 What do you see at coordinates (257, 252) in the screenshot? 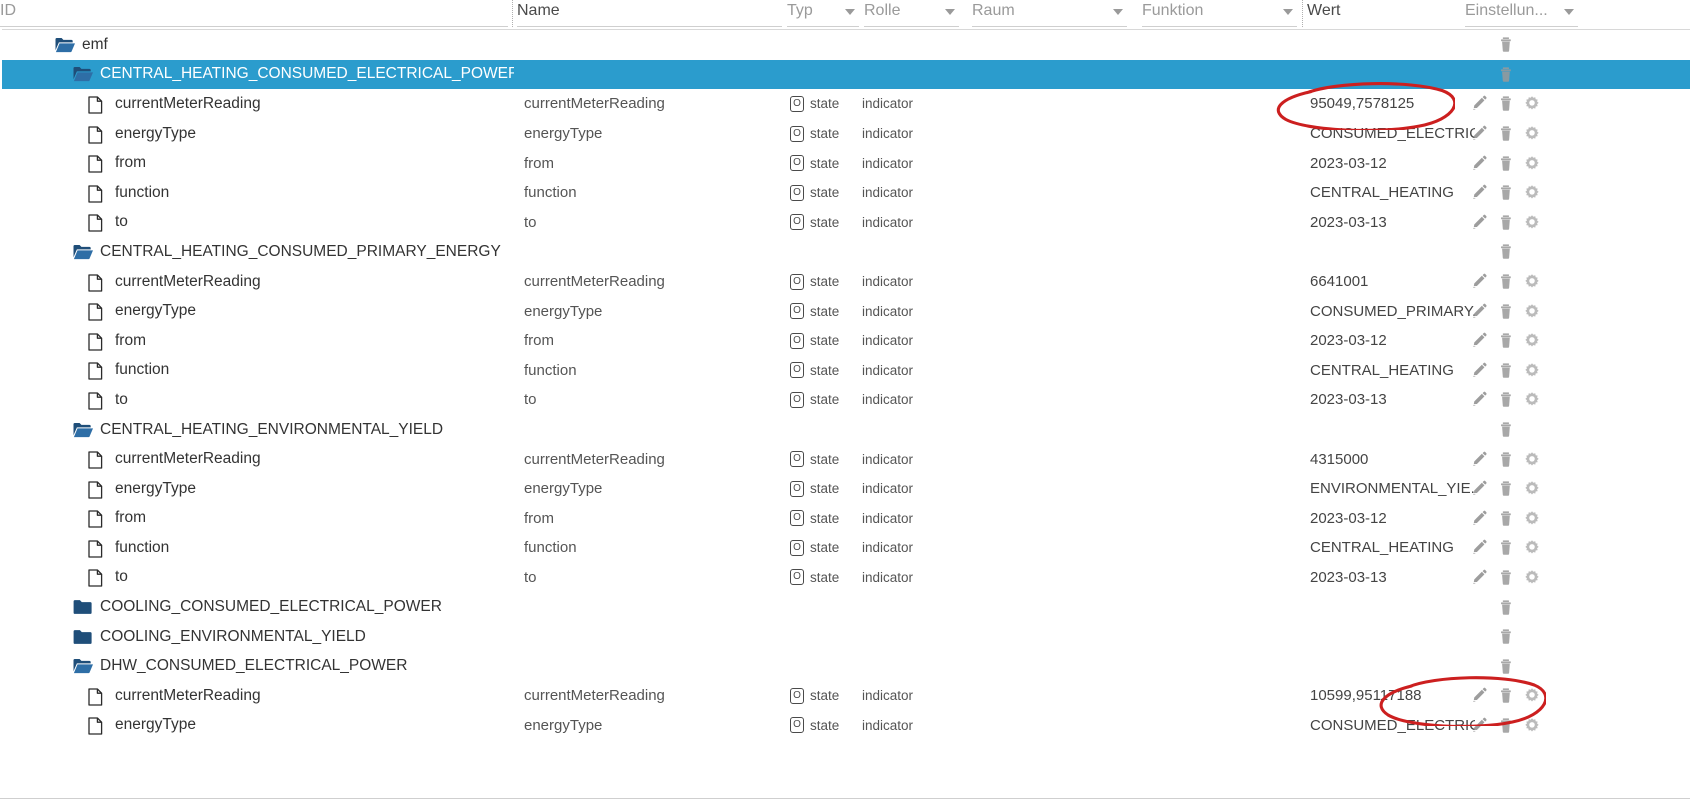
I see `cell-id: CENTRAL_HEATING_CONSUMED_PRIMARY_ENERGY` at bounding box center [257, 252].